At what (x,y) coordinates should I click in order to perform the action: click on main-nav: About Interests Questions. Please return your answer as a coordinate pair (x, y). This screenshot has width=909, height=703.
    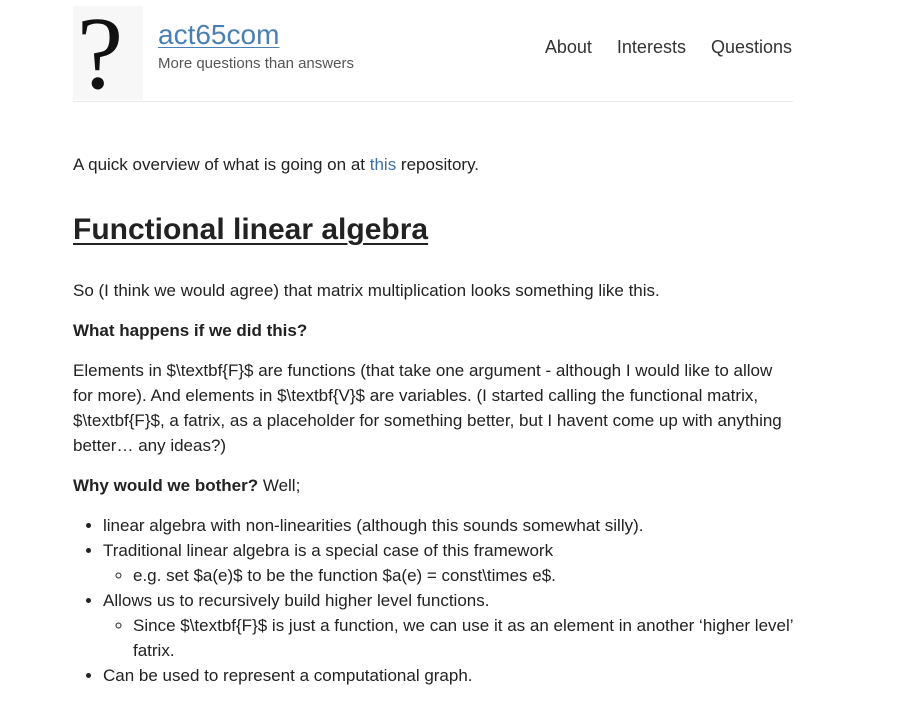
    Looking at the image, I should click on (668, 47).